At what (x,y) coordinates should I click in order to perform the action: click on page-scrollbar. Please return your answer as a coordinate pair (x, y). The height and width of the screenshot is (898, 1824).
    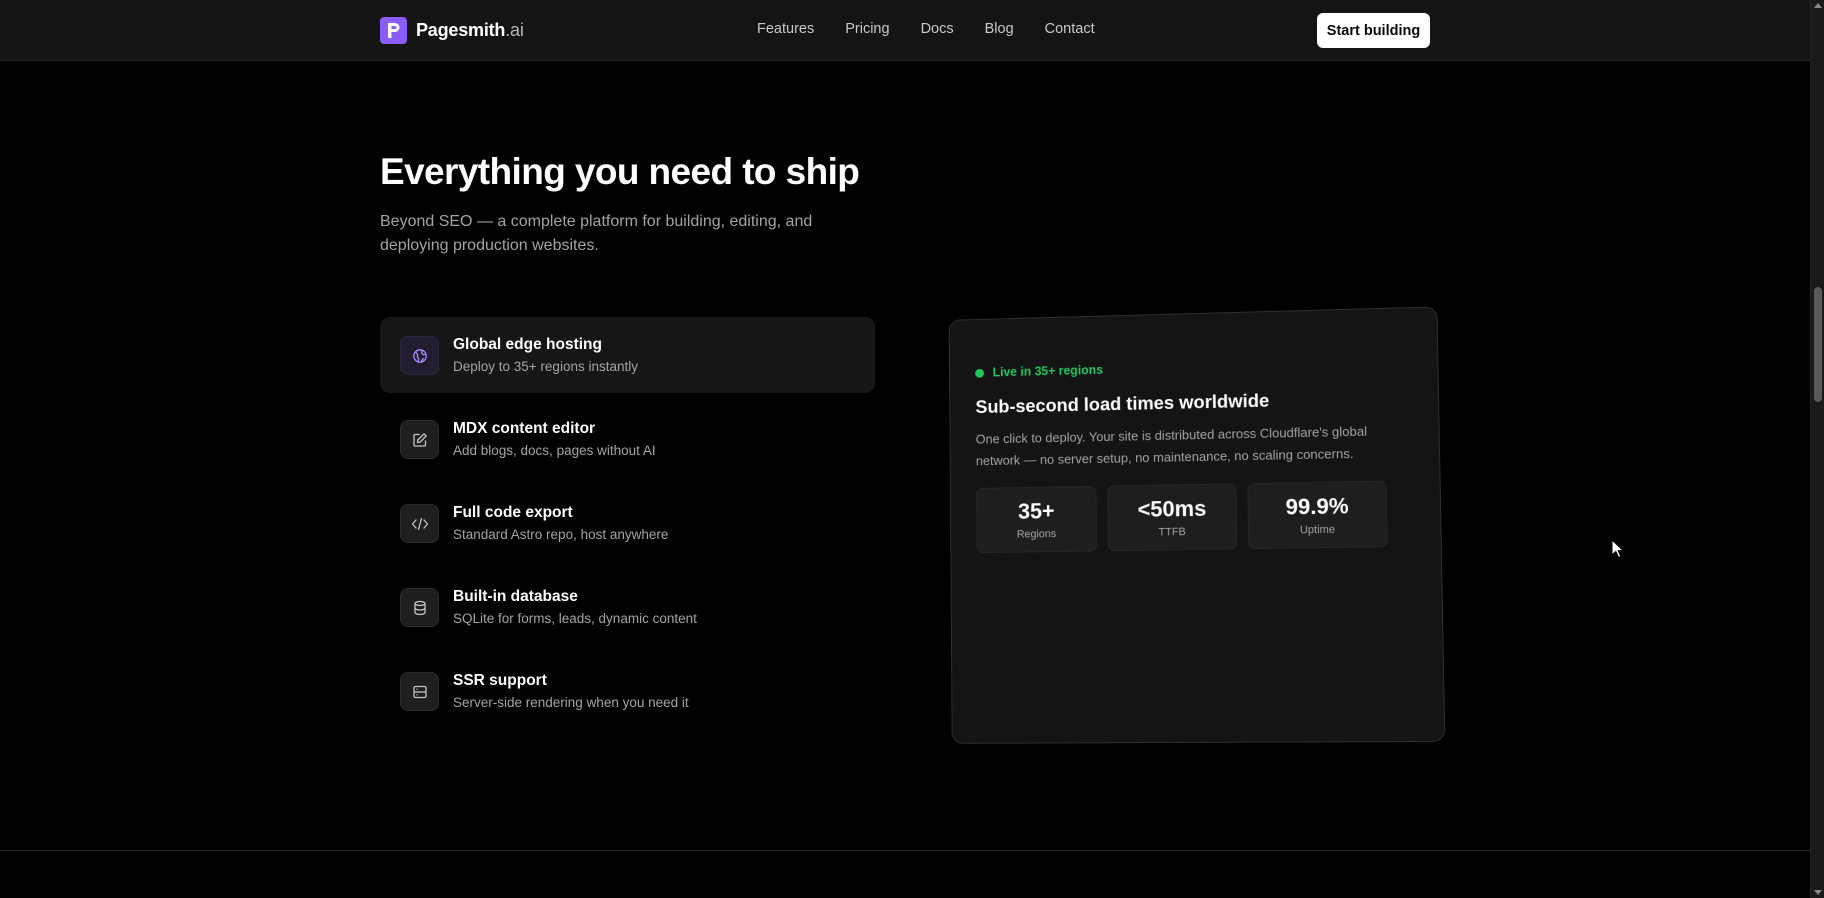
    Looking at the image, I should click on (1817, 449).